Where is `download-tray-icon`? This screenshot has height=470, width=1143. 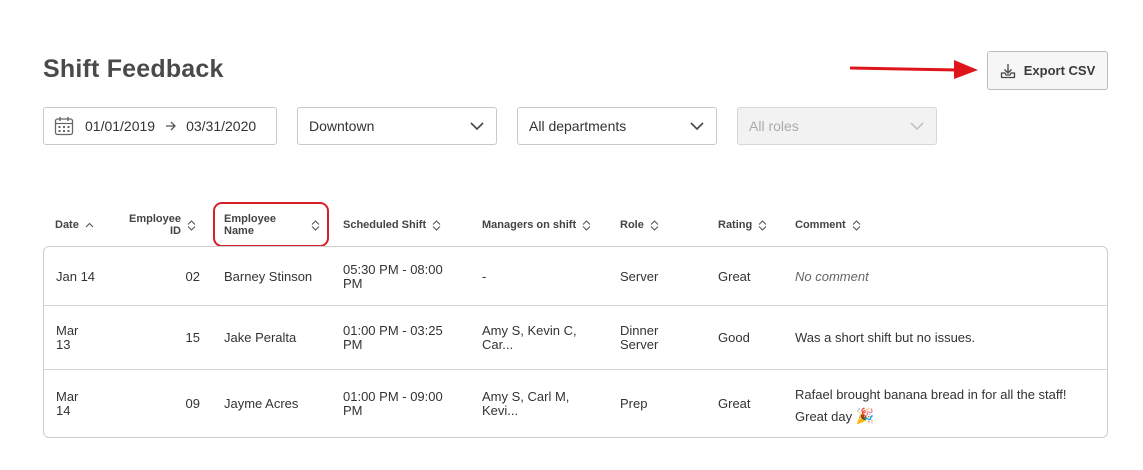 download-tray-icon is located at coordinates (1007, 70).